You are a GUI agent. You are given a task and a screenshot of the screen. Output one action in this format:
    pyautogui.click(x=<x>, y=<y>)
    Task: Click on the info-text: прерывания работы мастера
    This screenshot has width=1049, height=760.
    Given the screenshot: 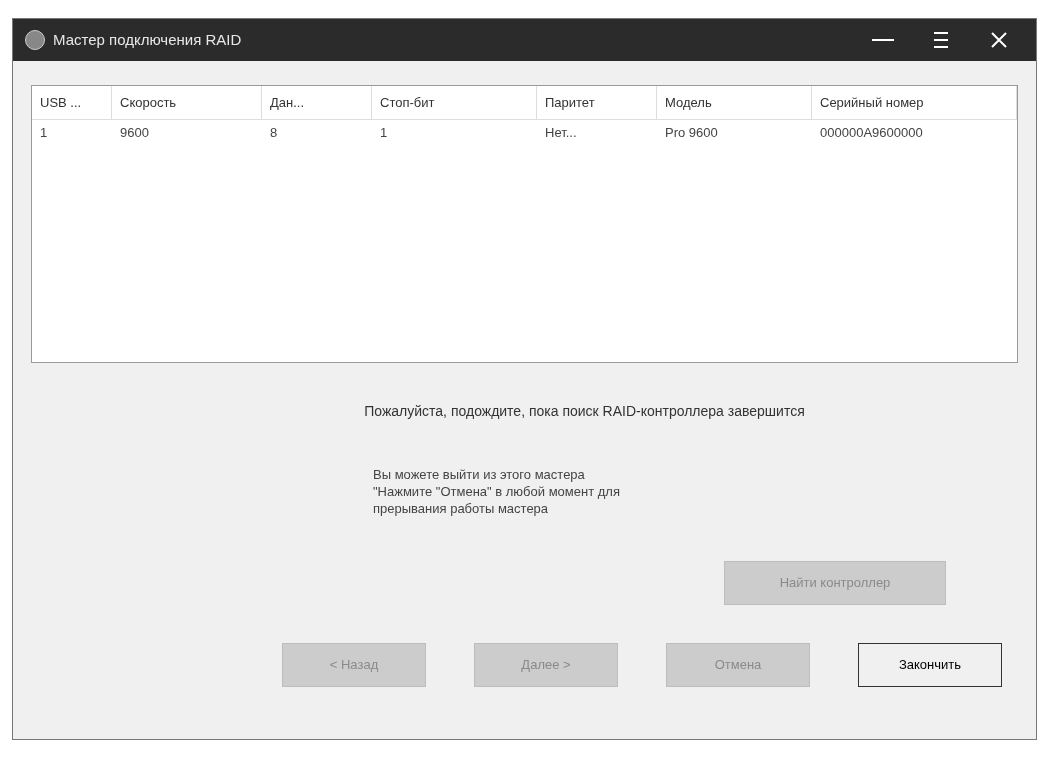 What is the action you would take?
    pyautogui.click(x=461, y=508)
    